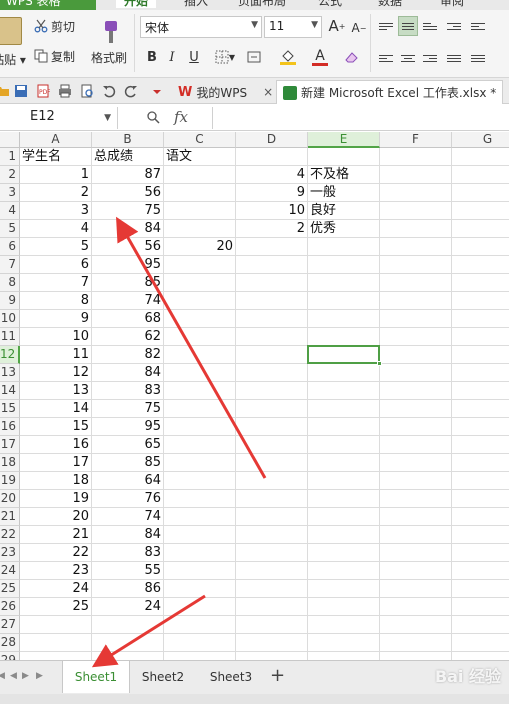 This screenshot has height=704, width=509. I want to click on cell-d1, so click(272, 157).